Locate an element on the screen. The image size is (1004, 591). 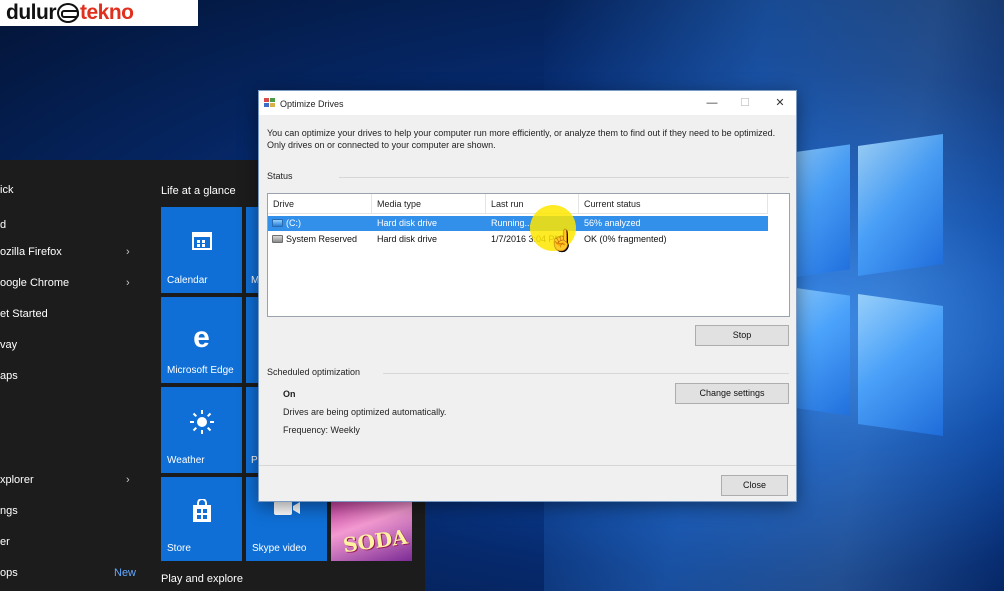
start-item: ick is located at coordinates (75, 190).